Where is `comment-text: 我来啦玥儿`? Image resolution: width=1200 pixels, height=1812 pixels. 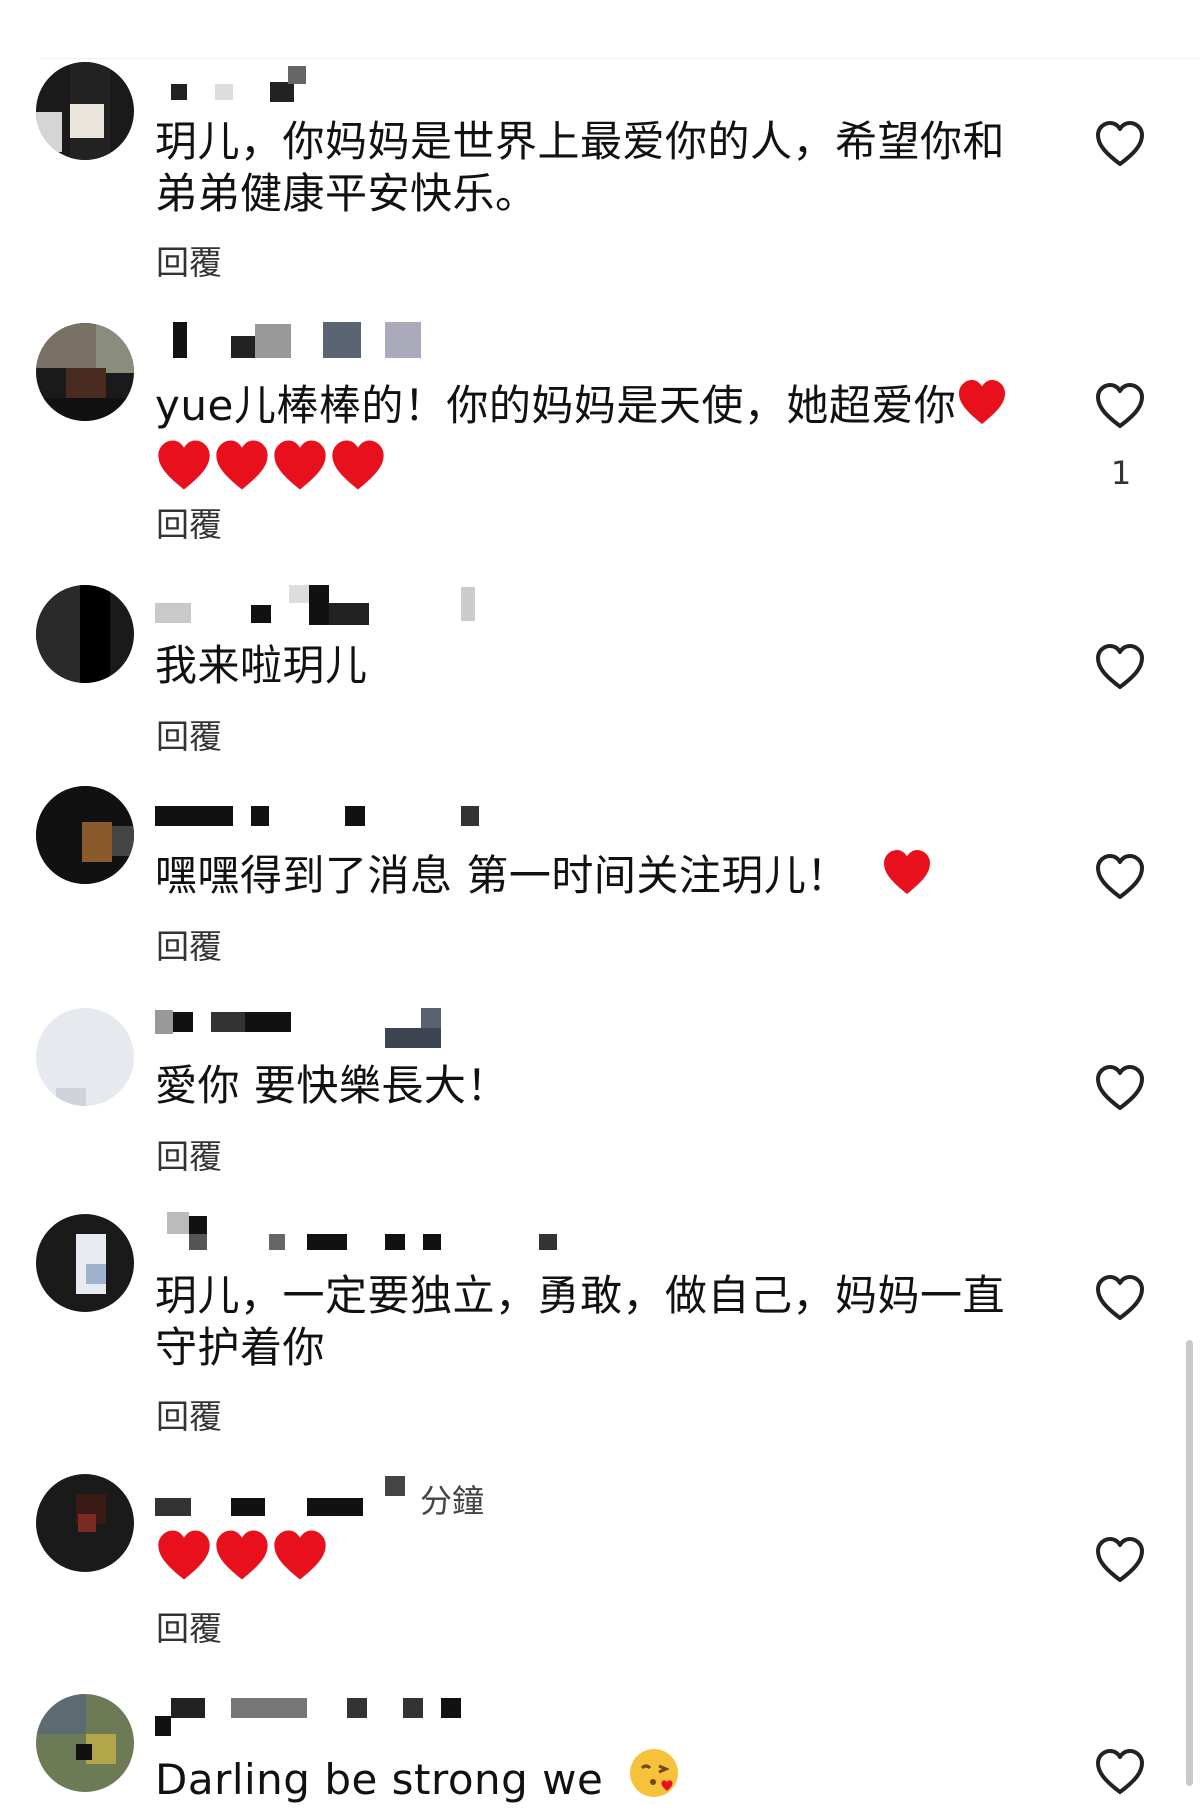
comment-text: 我来啦玥儿 is located at coordinates (261, 665).